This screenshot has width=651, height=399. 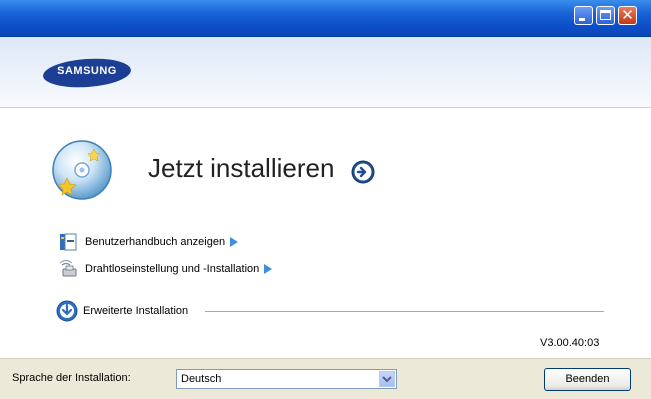 I want to click on maximize-button, so click(x=605, y=15).